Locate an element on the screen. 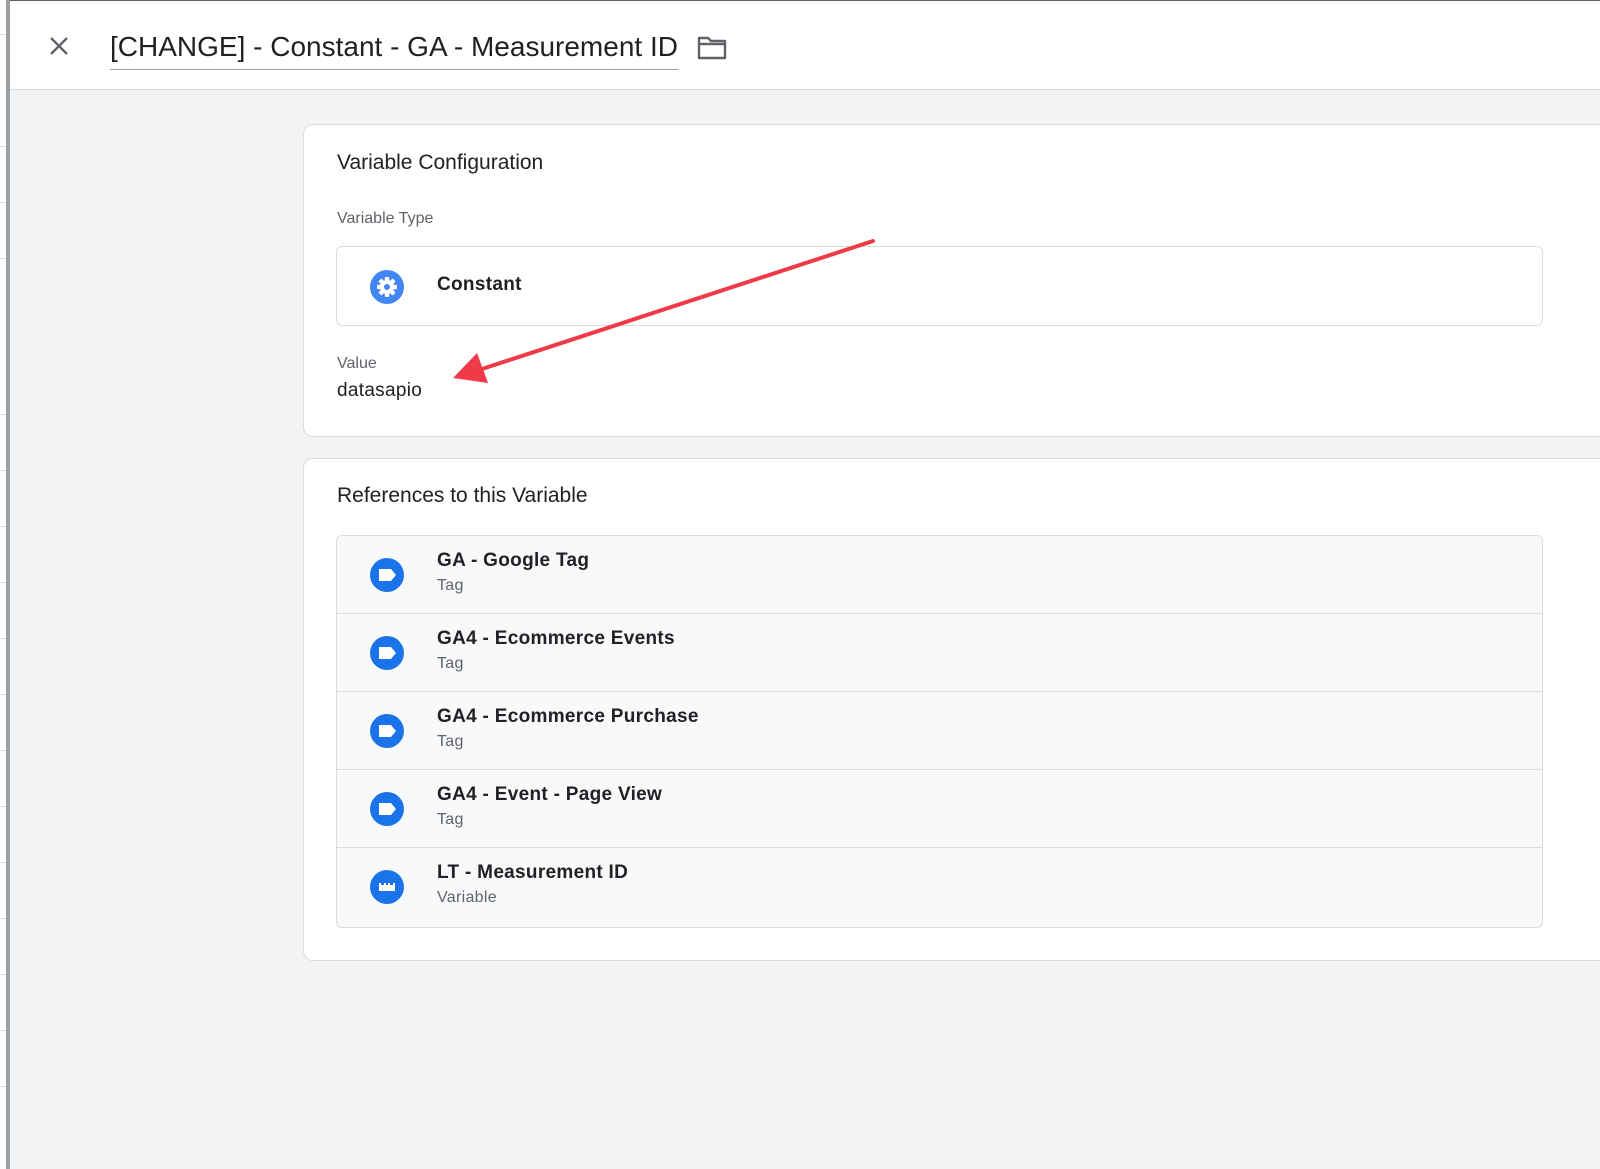  card-title: References to this Variable is located at coordinates (462, 495).